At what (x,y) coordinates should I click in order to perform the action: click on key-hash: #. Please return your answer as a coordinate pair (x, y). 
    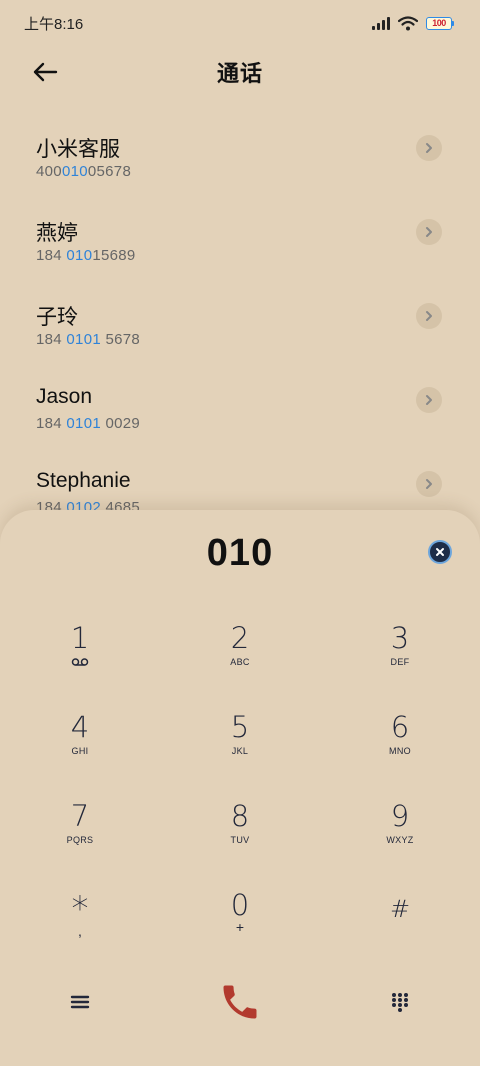
    Looking at the image, I should click on (400, 906).